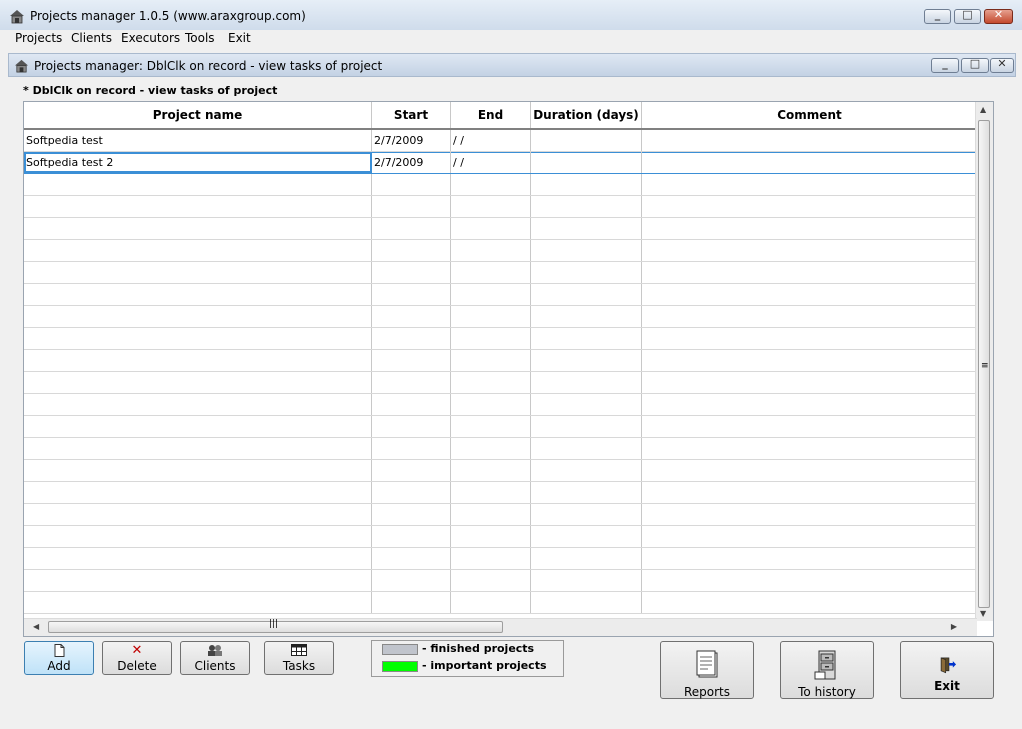 The image size is (1022, 729). I want to click on to-history-button: To history, so click(827, 670).